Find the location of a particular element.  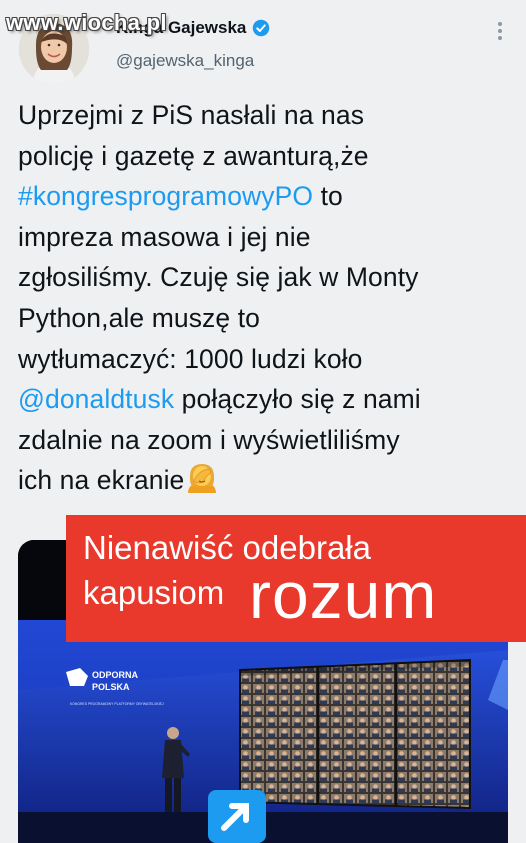

tweet-line: #kongresprogramowyPO to is located at coordinates (268, 196).